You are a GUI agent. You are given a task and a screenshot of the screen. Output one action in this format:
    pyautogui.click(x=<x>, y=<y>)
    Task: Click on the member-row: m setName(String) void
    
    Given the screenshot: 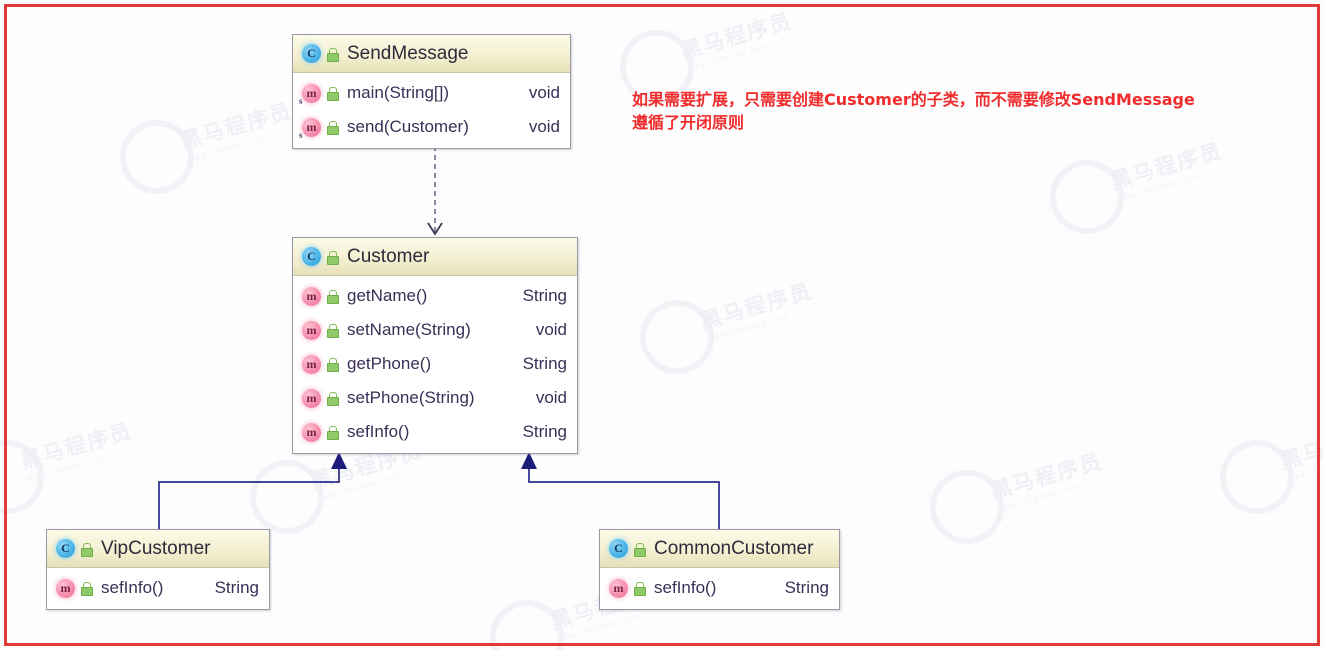 What is the action you would take?
    pyautogui.click(x=435, y=330)
    